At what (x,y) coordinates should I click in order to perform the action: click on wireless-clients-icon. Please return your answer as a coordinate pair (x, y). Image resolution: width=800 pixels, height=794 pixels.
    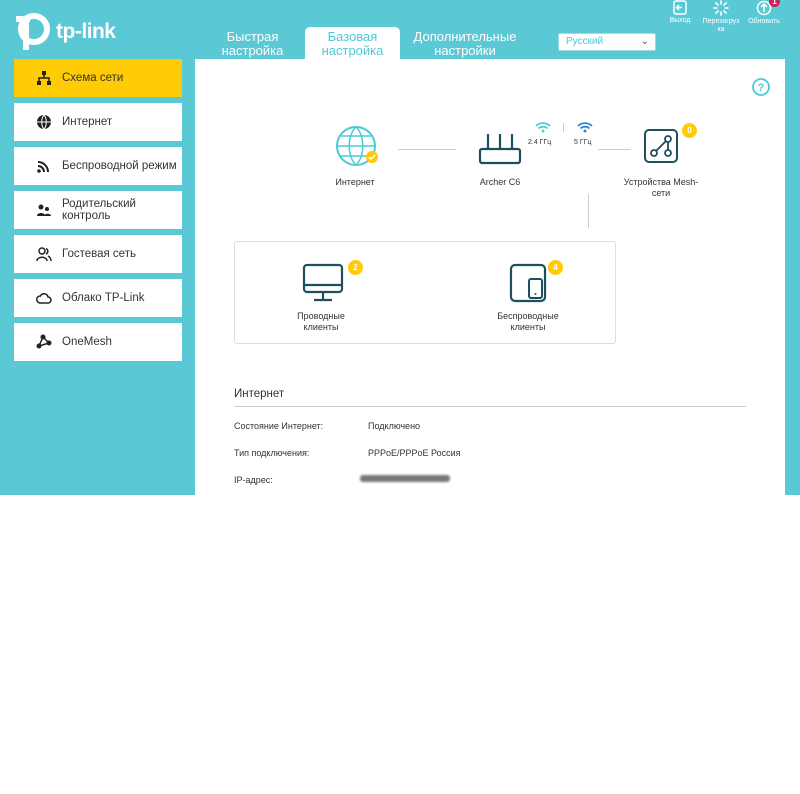
    Looking at the image, I should click on (528, 283).